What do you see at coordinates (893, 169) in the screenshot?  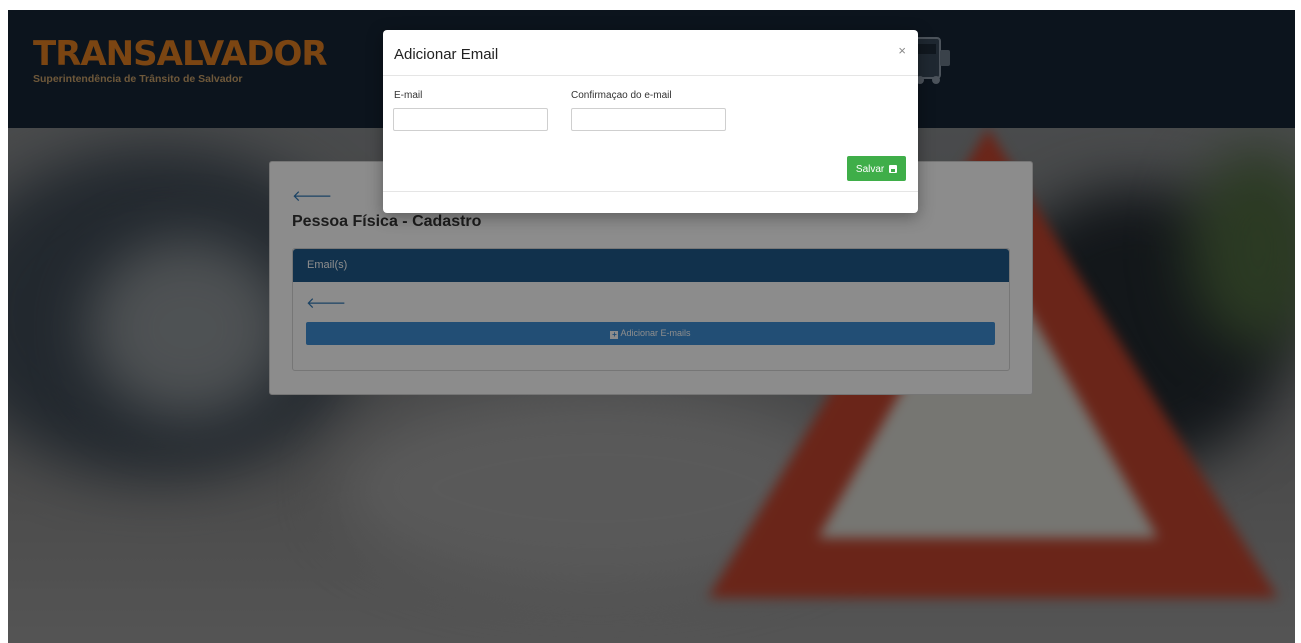 I see `save-icon` at bounding box center [893, 169].